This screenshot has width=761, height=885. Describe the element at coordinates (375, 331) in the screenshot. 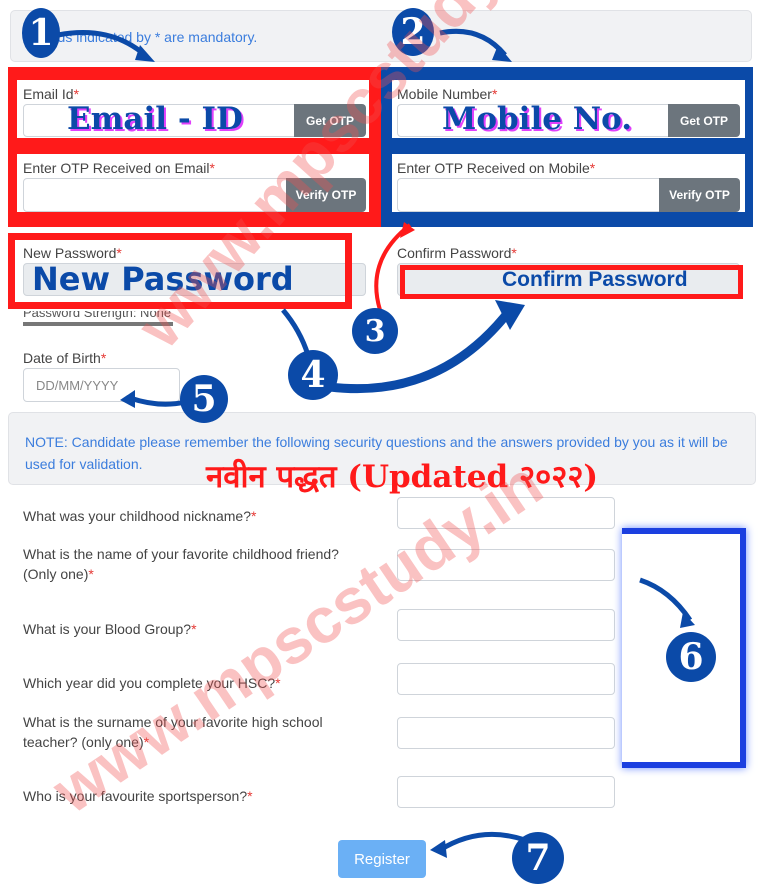

I see `step-3-badge: 3` at that location.